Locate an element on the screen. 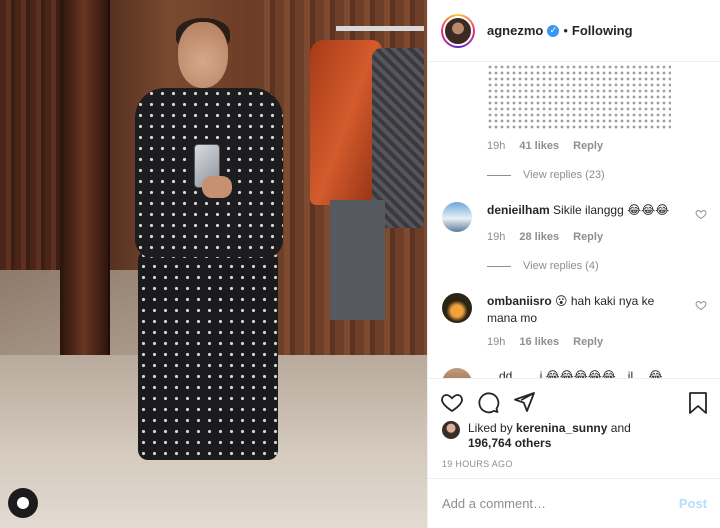 This screenshot has height=528, width=720. comment-body: …dd… …i 😂😂😂😂😂…il… 😂 is located at coordinates (582, 373).